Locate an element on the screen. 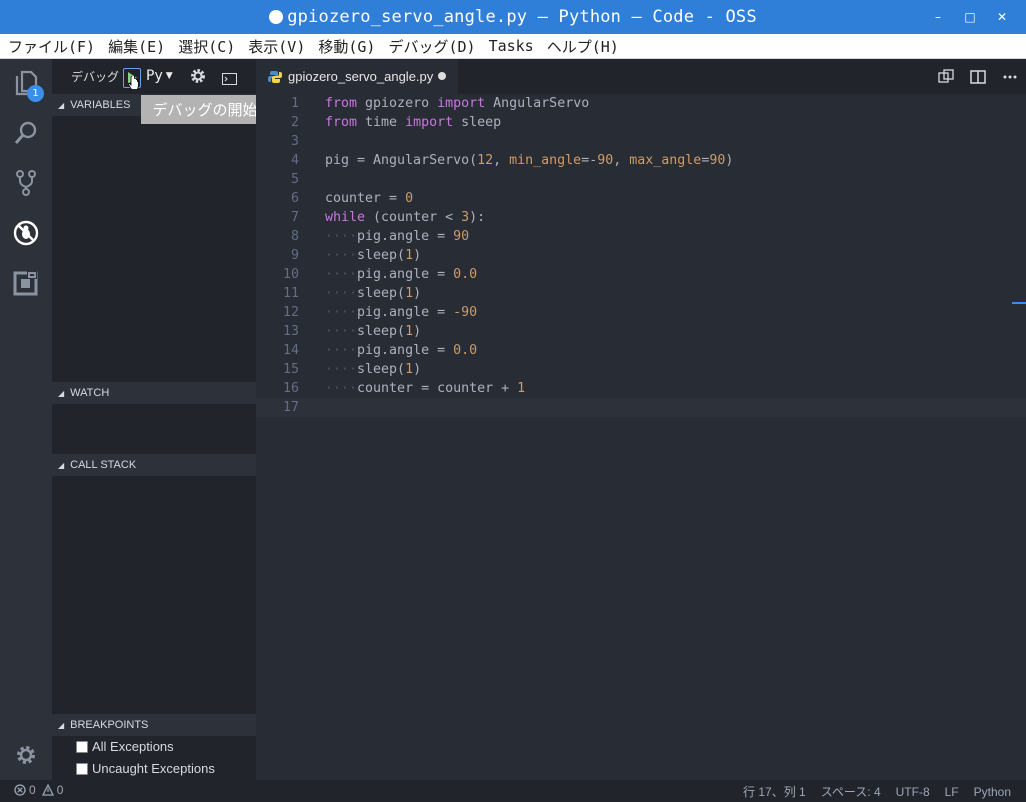 The width and height of the screenshot is (1026, 802). code-line: 16 ····counter = counter + 1 is located at coordinates (641, 388).